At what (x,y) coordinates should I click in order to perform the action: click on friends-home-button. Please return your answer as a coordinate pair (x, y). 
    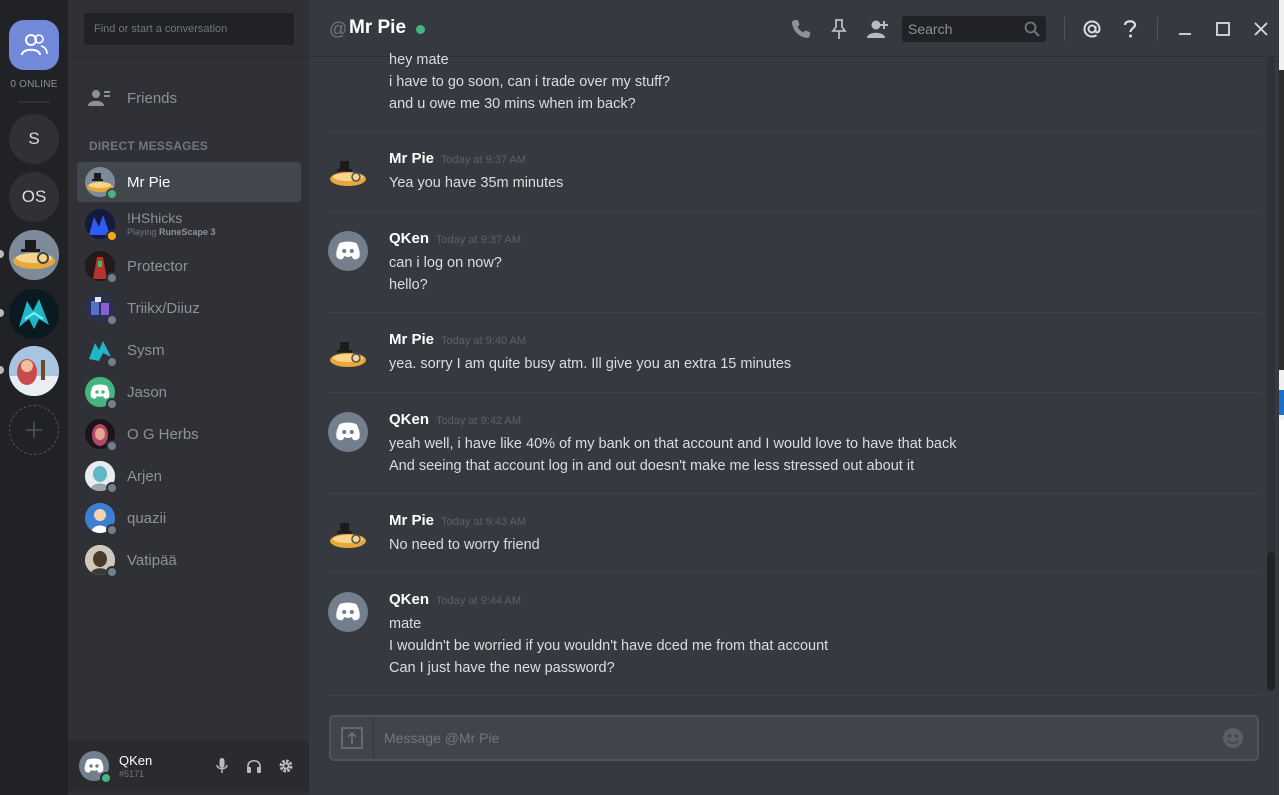
    Looking at the image, I should click on (34, 45).